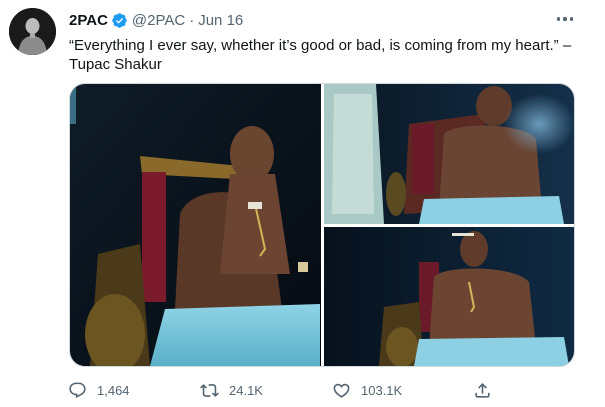 The height and width of the screenshot is (407, 605). I want to click on reply-button: 1,464, so click(99, 390).